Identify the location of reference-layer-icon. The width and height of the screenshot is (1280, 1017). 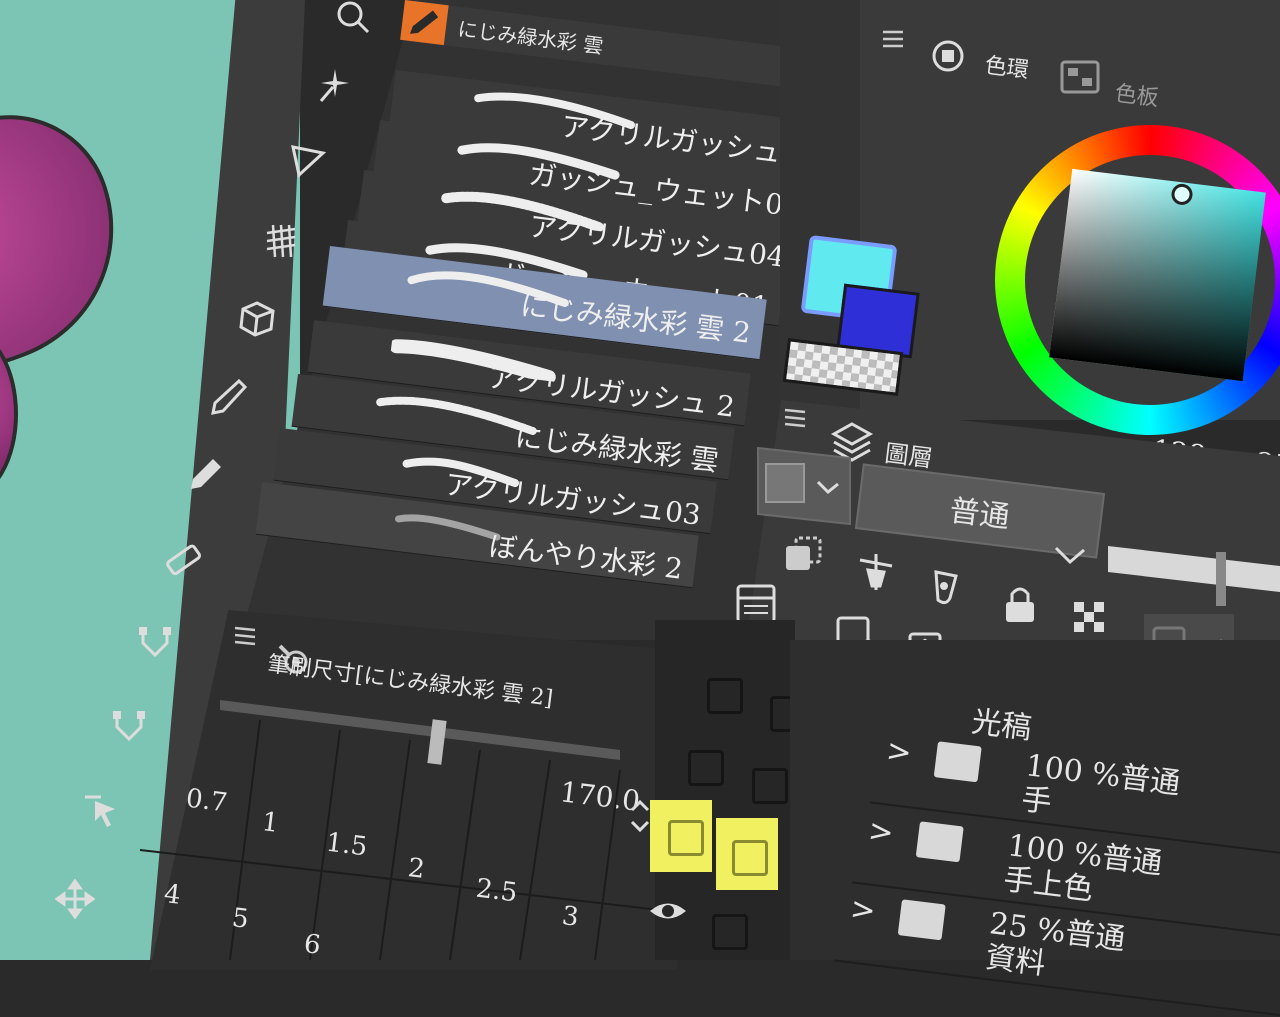
(876, 572).